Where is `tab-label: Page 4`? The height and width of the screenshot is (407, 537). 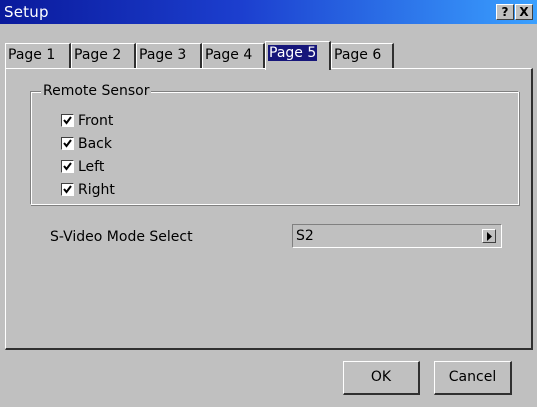 tab-label: Page 4 is located at coordinates (229, 55).